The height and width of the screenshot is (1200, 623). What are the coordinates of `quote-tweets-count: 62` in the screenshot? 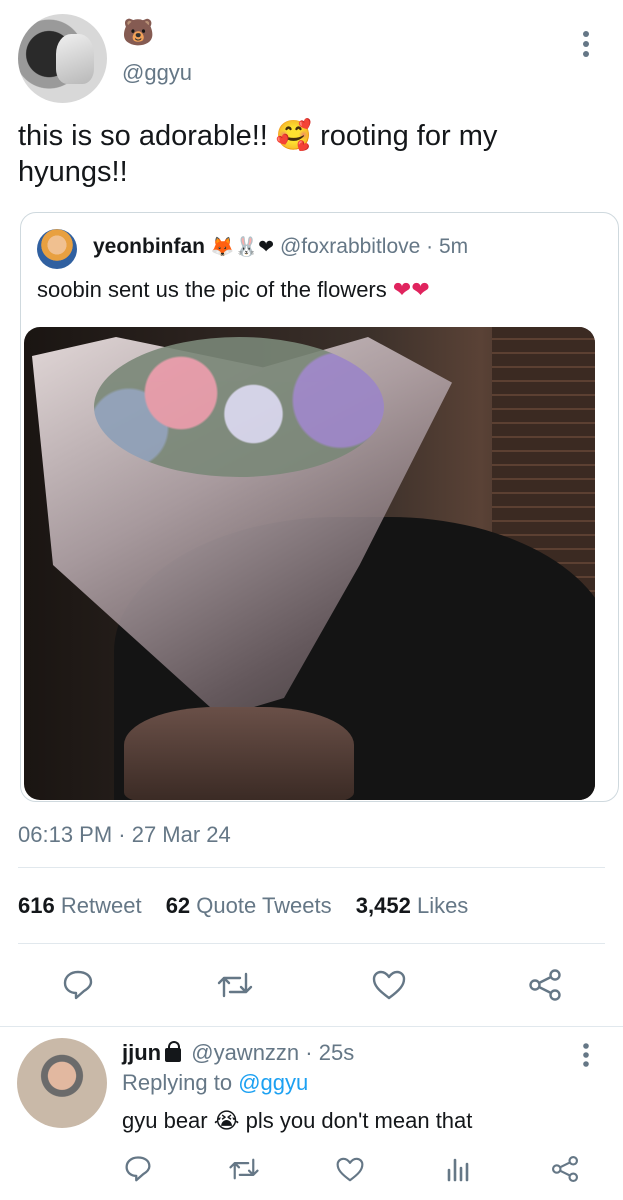 It's located at (178, 905).